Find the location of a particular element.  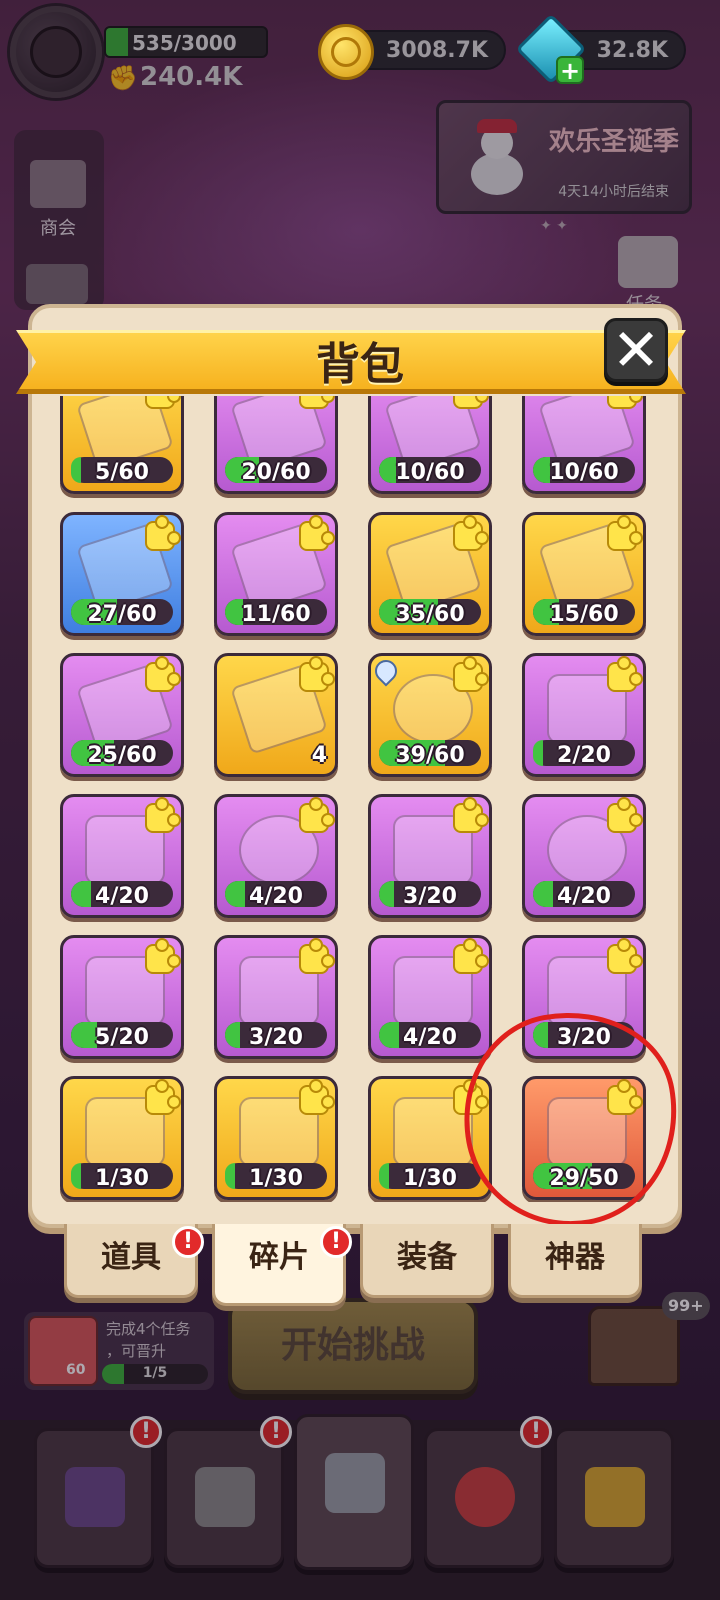

water-drop-icon is located at coordinates (386, 671).